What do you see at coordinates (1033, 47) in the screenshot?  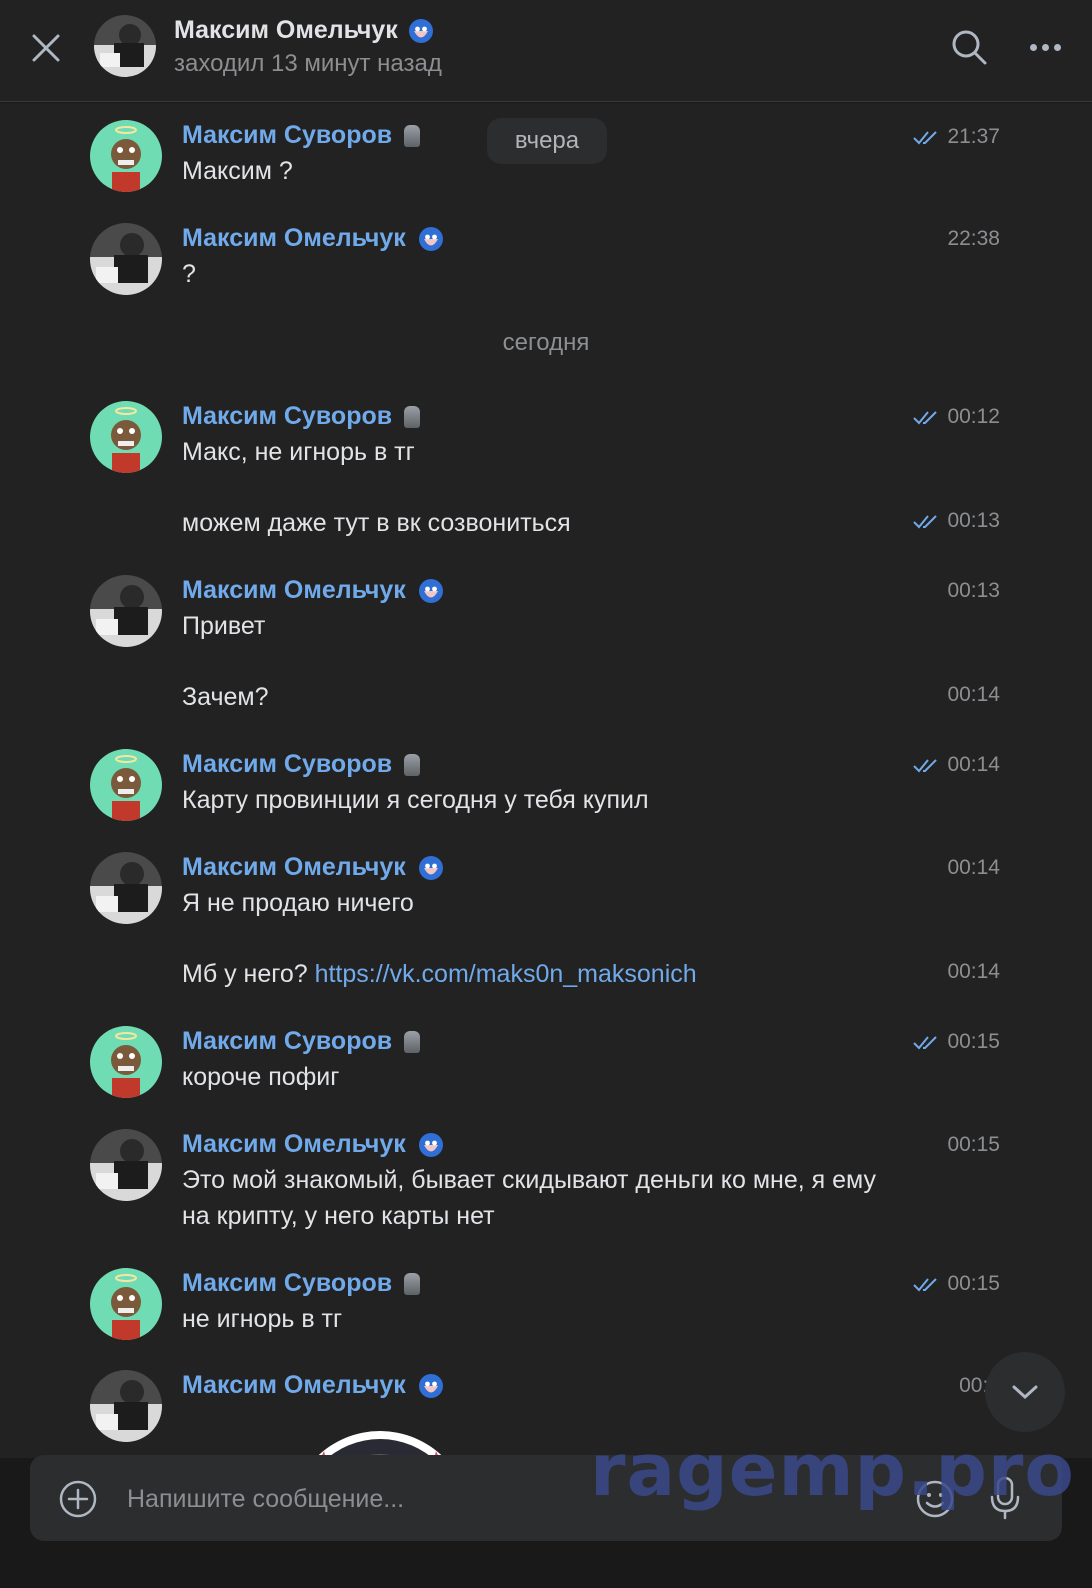 I see `more-icon` at bounding box center [1033, 47].